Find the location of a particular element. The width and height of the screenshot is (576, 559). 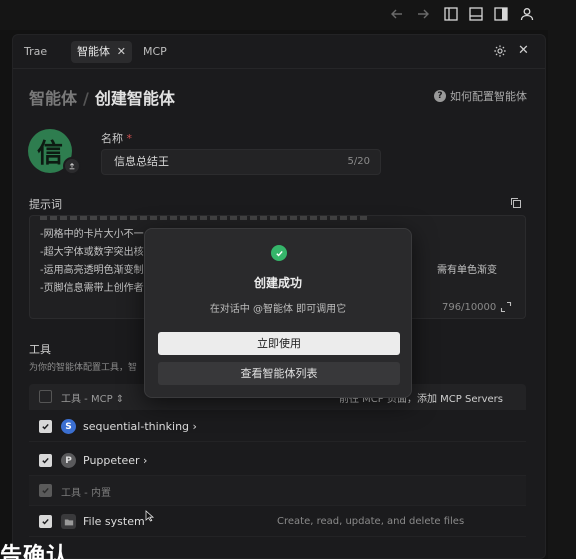

right-side-strip is located at coordinates (562, 294).